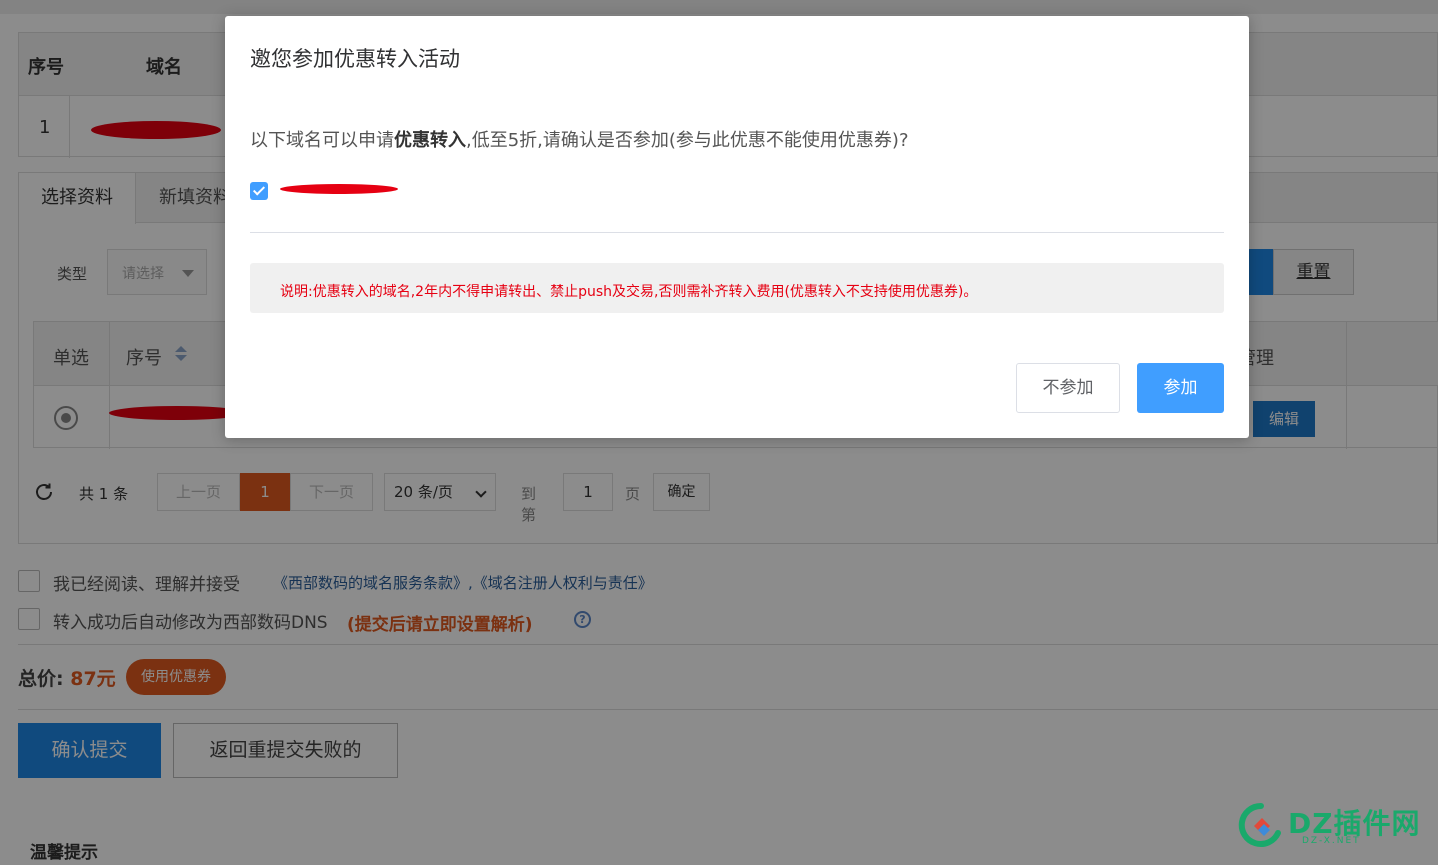 Image resolution: width=1438 pixels, height=865 pixels. I want to click on dialog-divider, so click(737, 232).